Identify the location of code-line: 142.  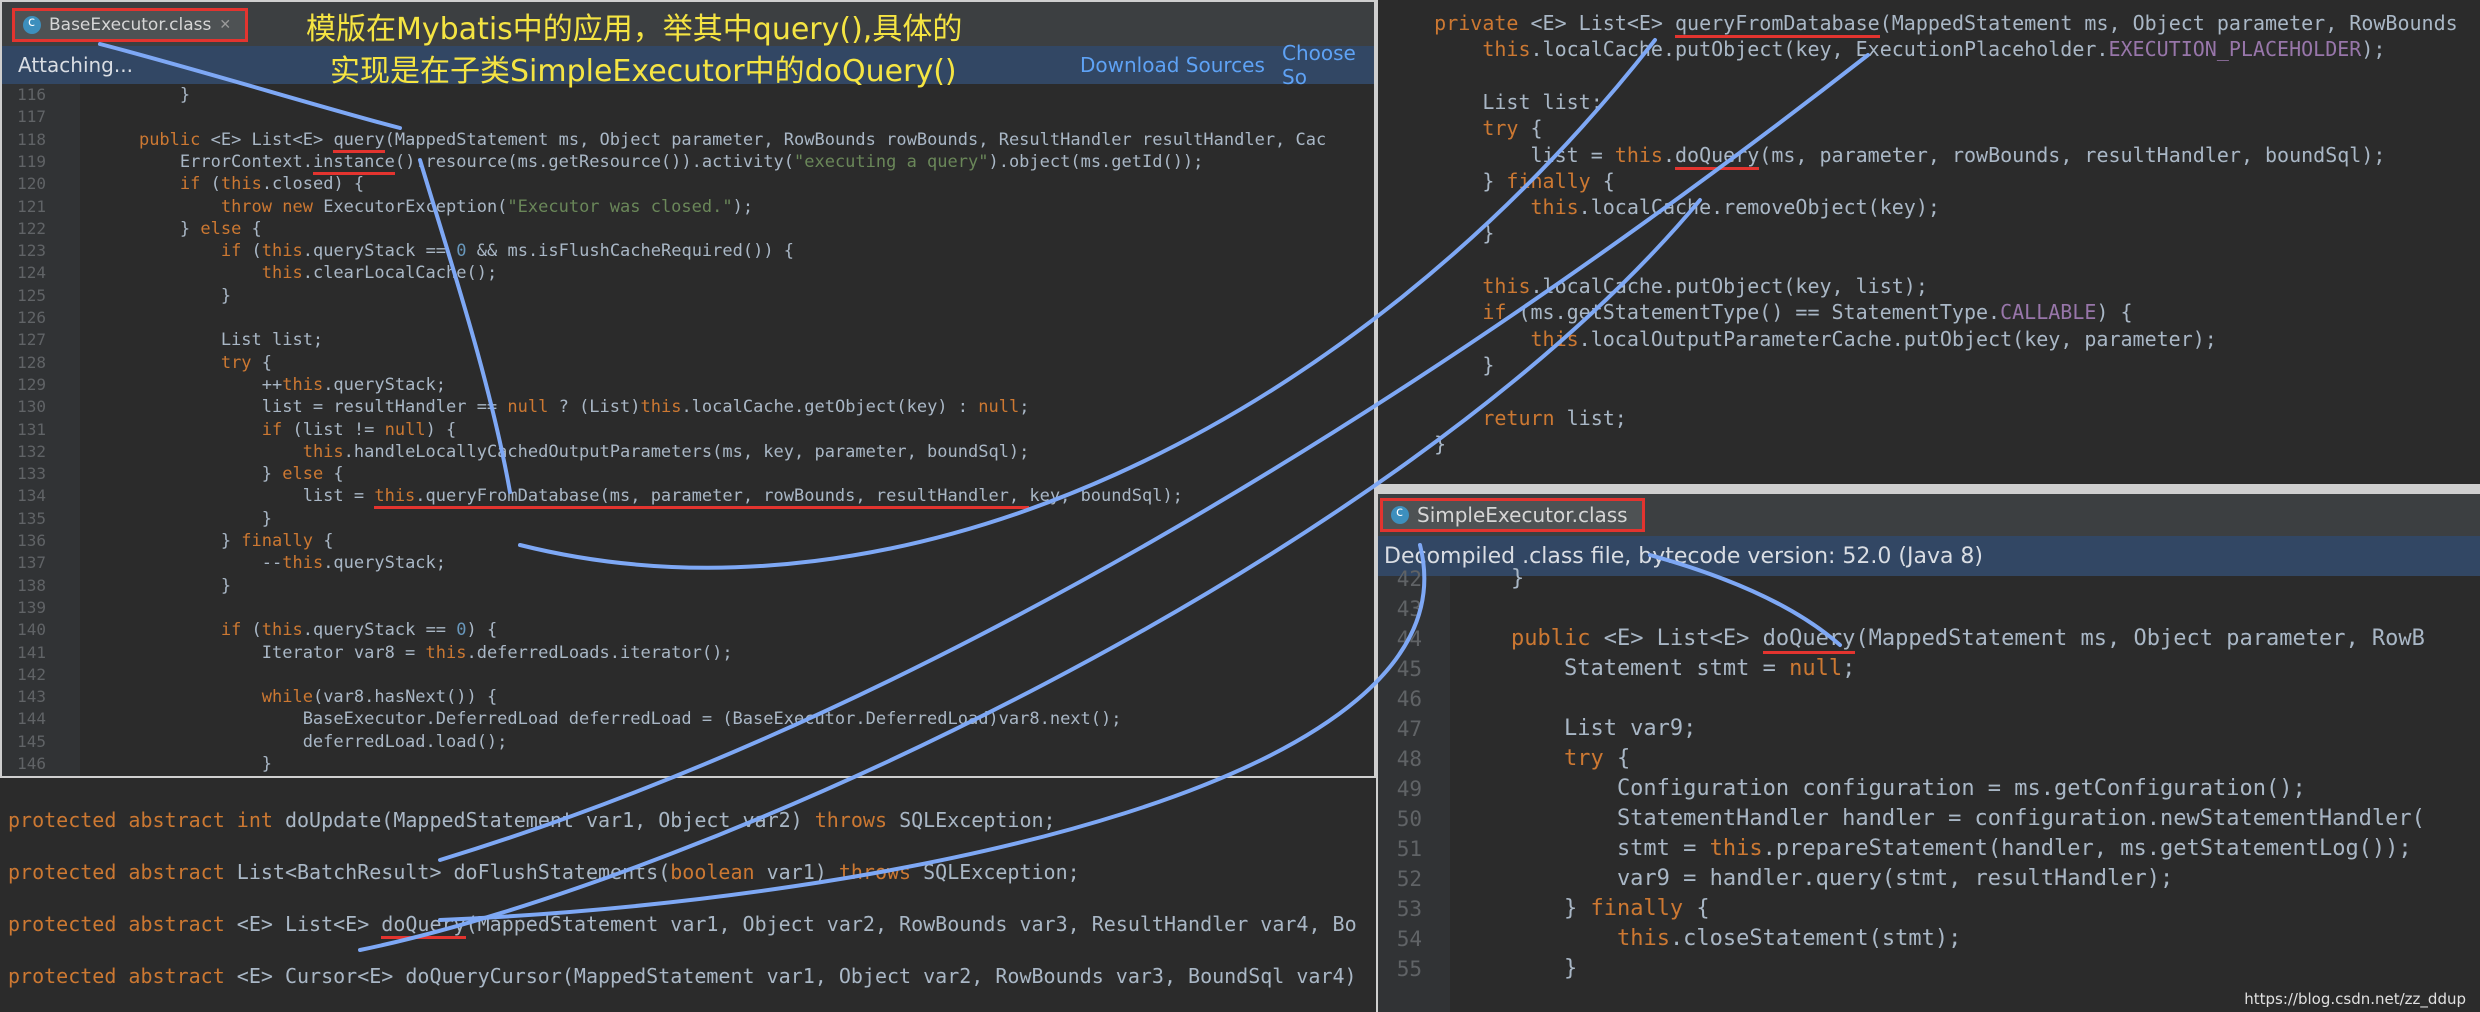
(688, 675).